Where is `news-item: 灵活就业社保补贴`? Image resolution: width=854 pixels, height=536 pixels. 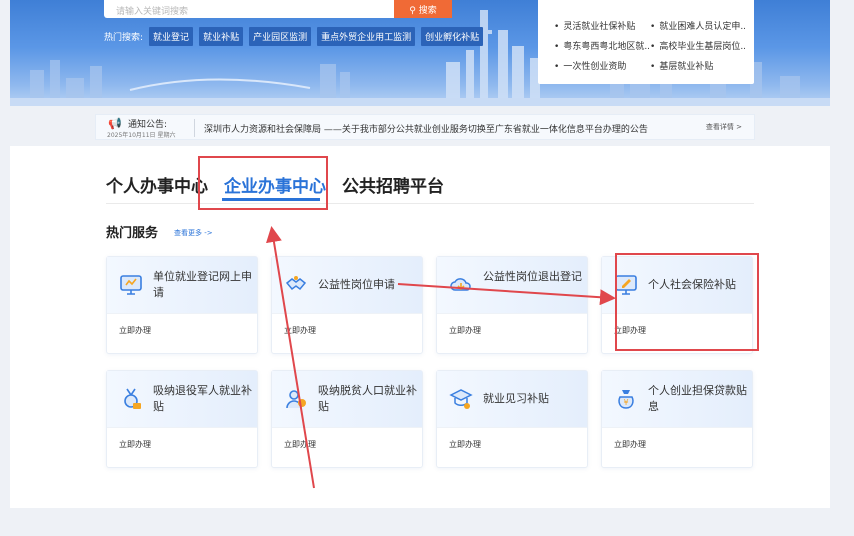 news-item: 灵活就业社保补贴 is located at coordinates (602, 25).